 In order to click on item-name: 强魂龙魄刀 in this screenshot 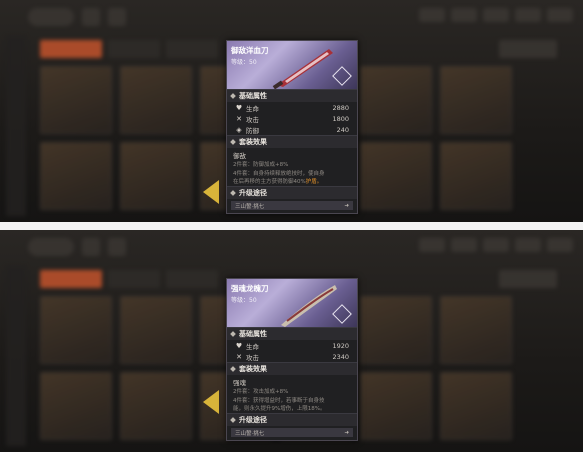, I will do `click(250, 288)`.